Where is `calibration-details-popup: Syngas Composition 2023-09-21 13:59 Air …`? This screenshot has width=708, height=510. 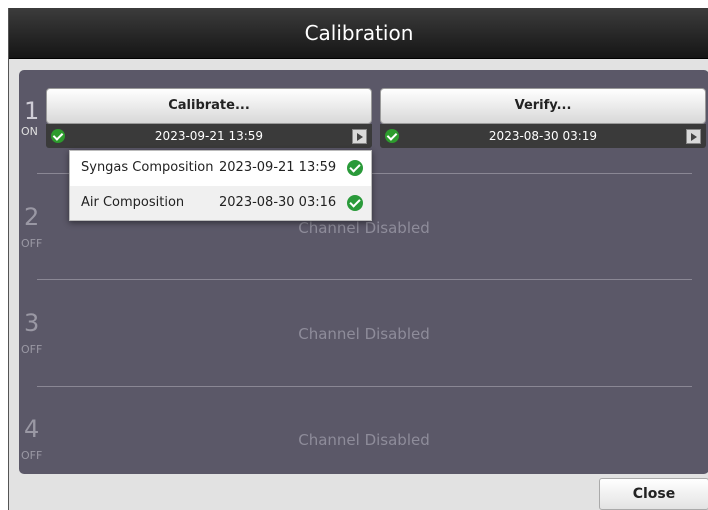 calibration-details-popup: Syngas Composition 2023-09-21 13:59 Air … is located at coordinates (220, 185).